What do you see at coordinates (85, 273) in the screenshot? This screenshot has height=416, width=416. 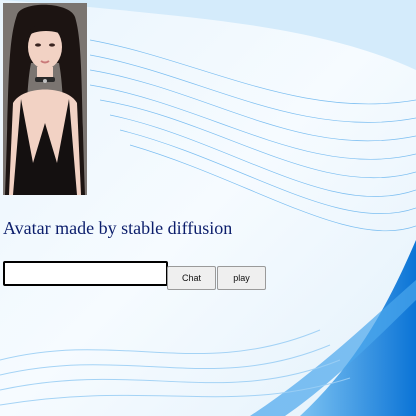 I see `chat-input` at bounding box center [85, 273].